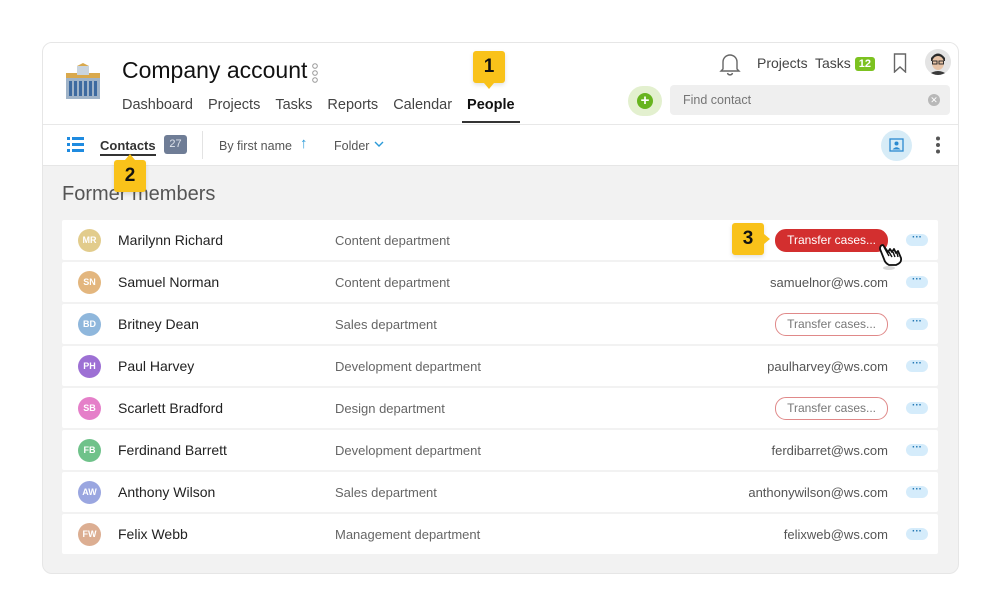 This screenshot has width=1000, height=615. I want to click on member-email: samuelnor@ws.com, so click(829, 282).